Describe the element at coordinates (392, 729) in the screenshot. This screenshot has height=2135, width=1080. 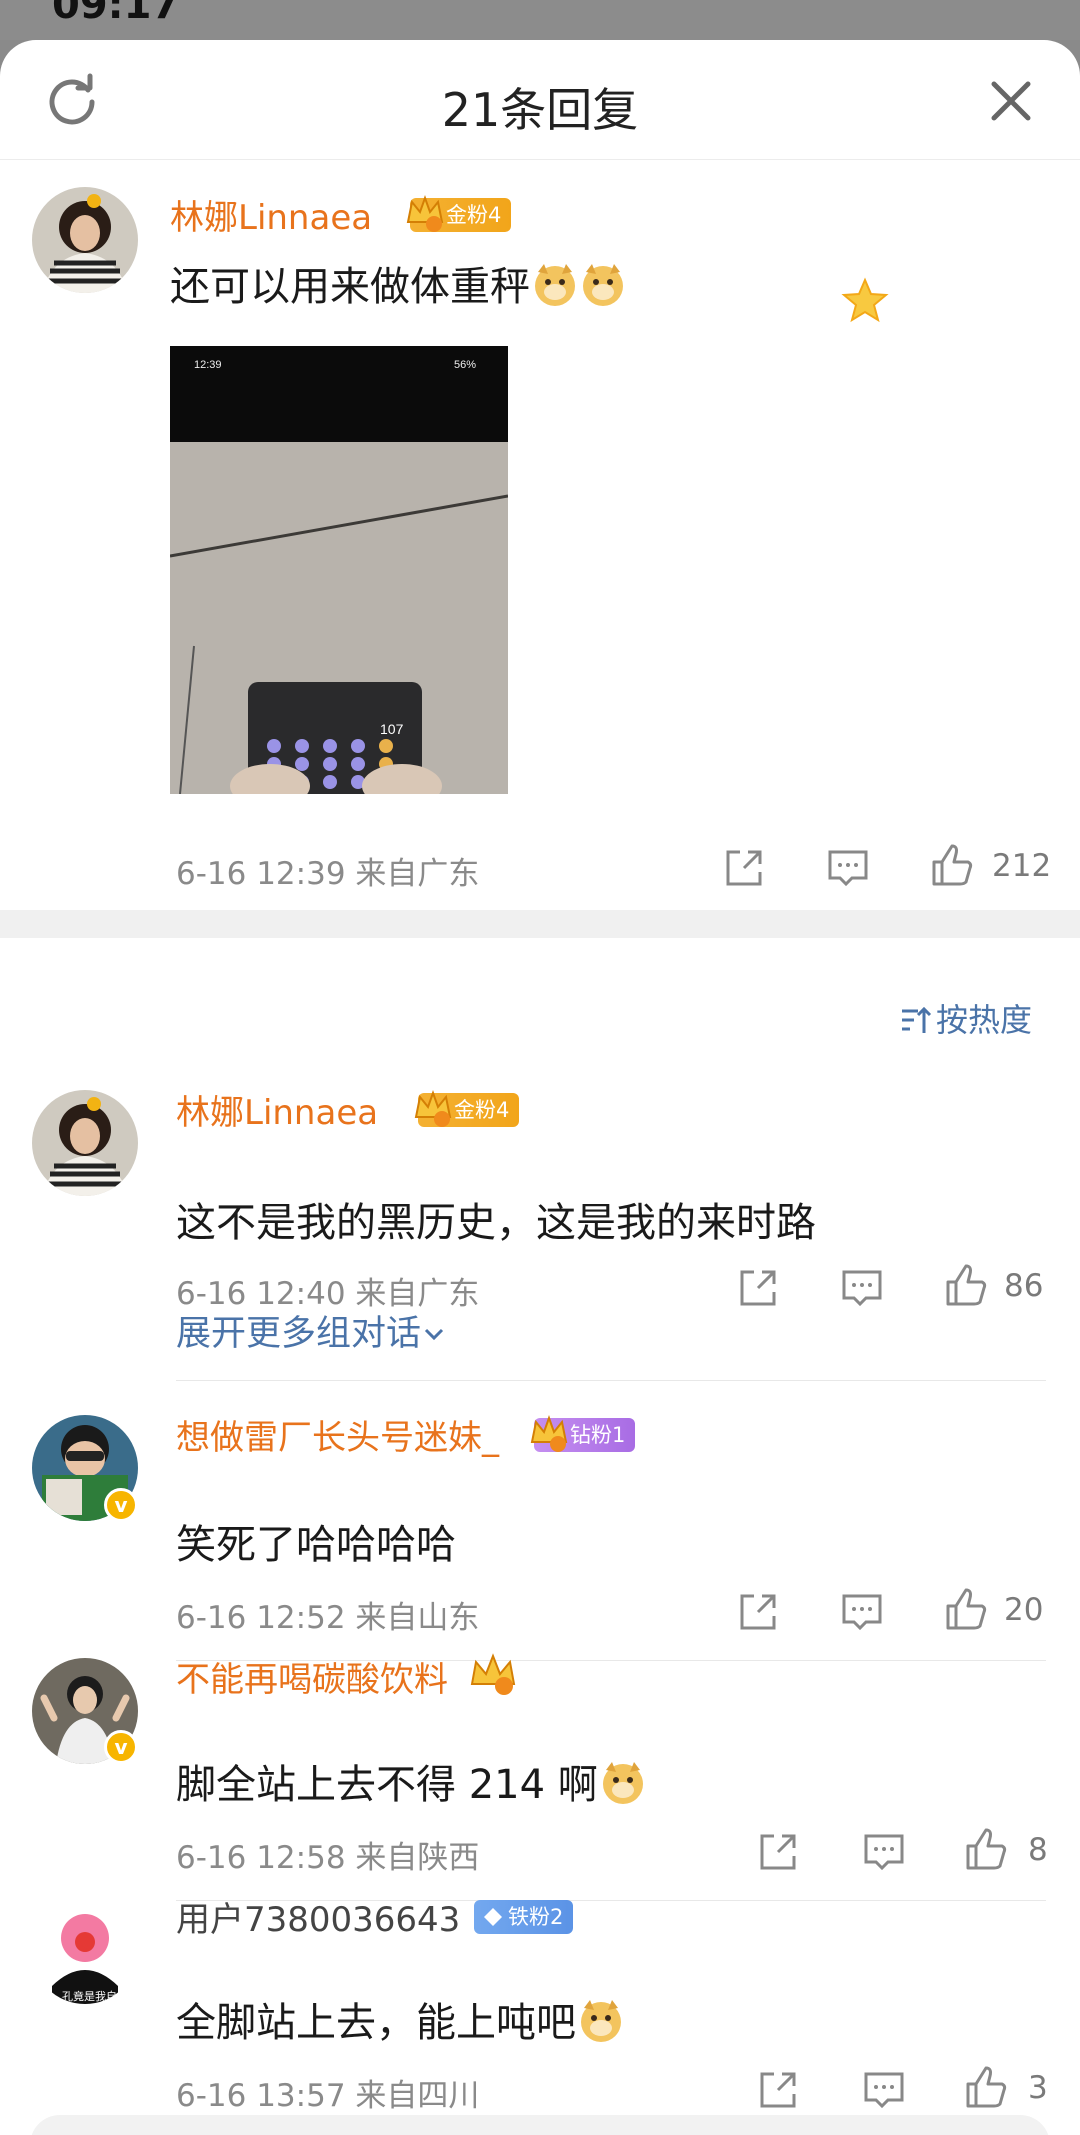
I see `photo-calculator-display: 107` at that location.